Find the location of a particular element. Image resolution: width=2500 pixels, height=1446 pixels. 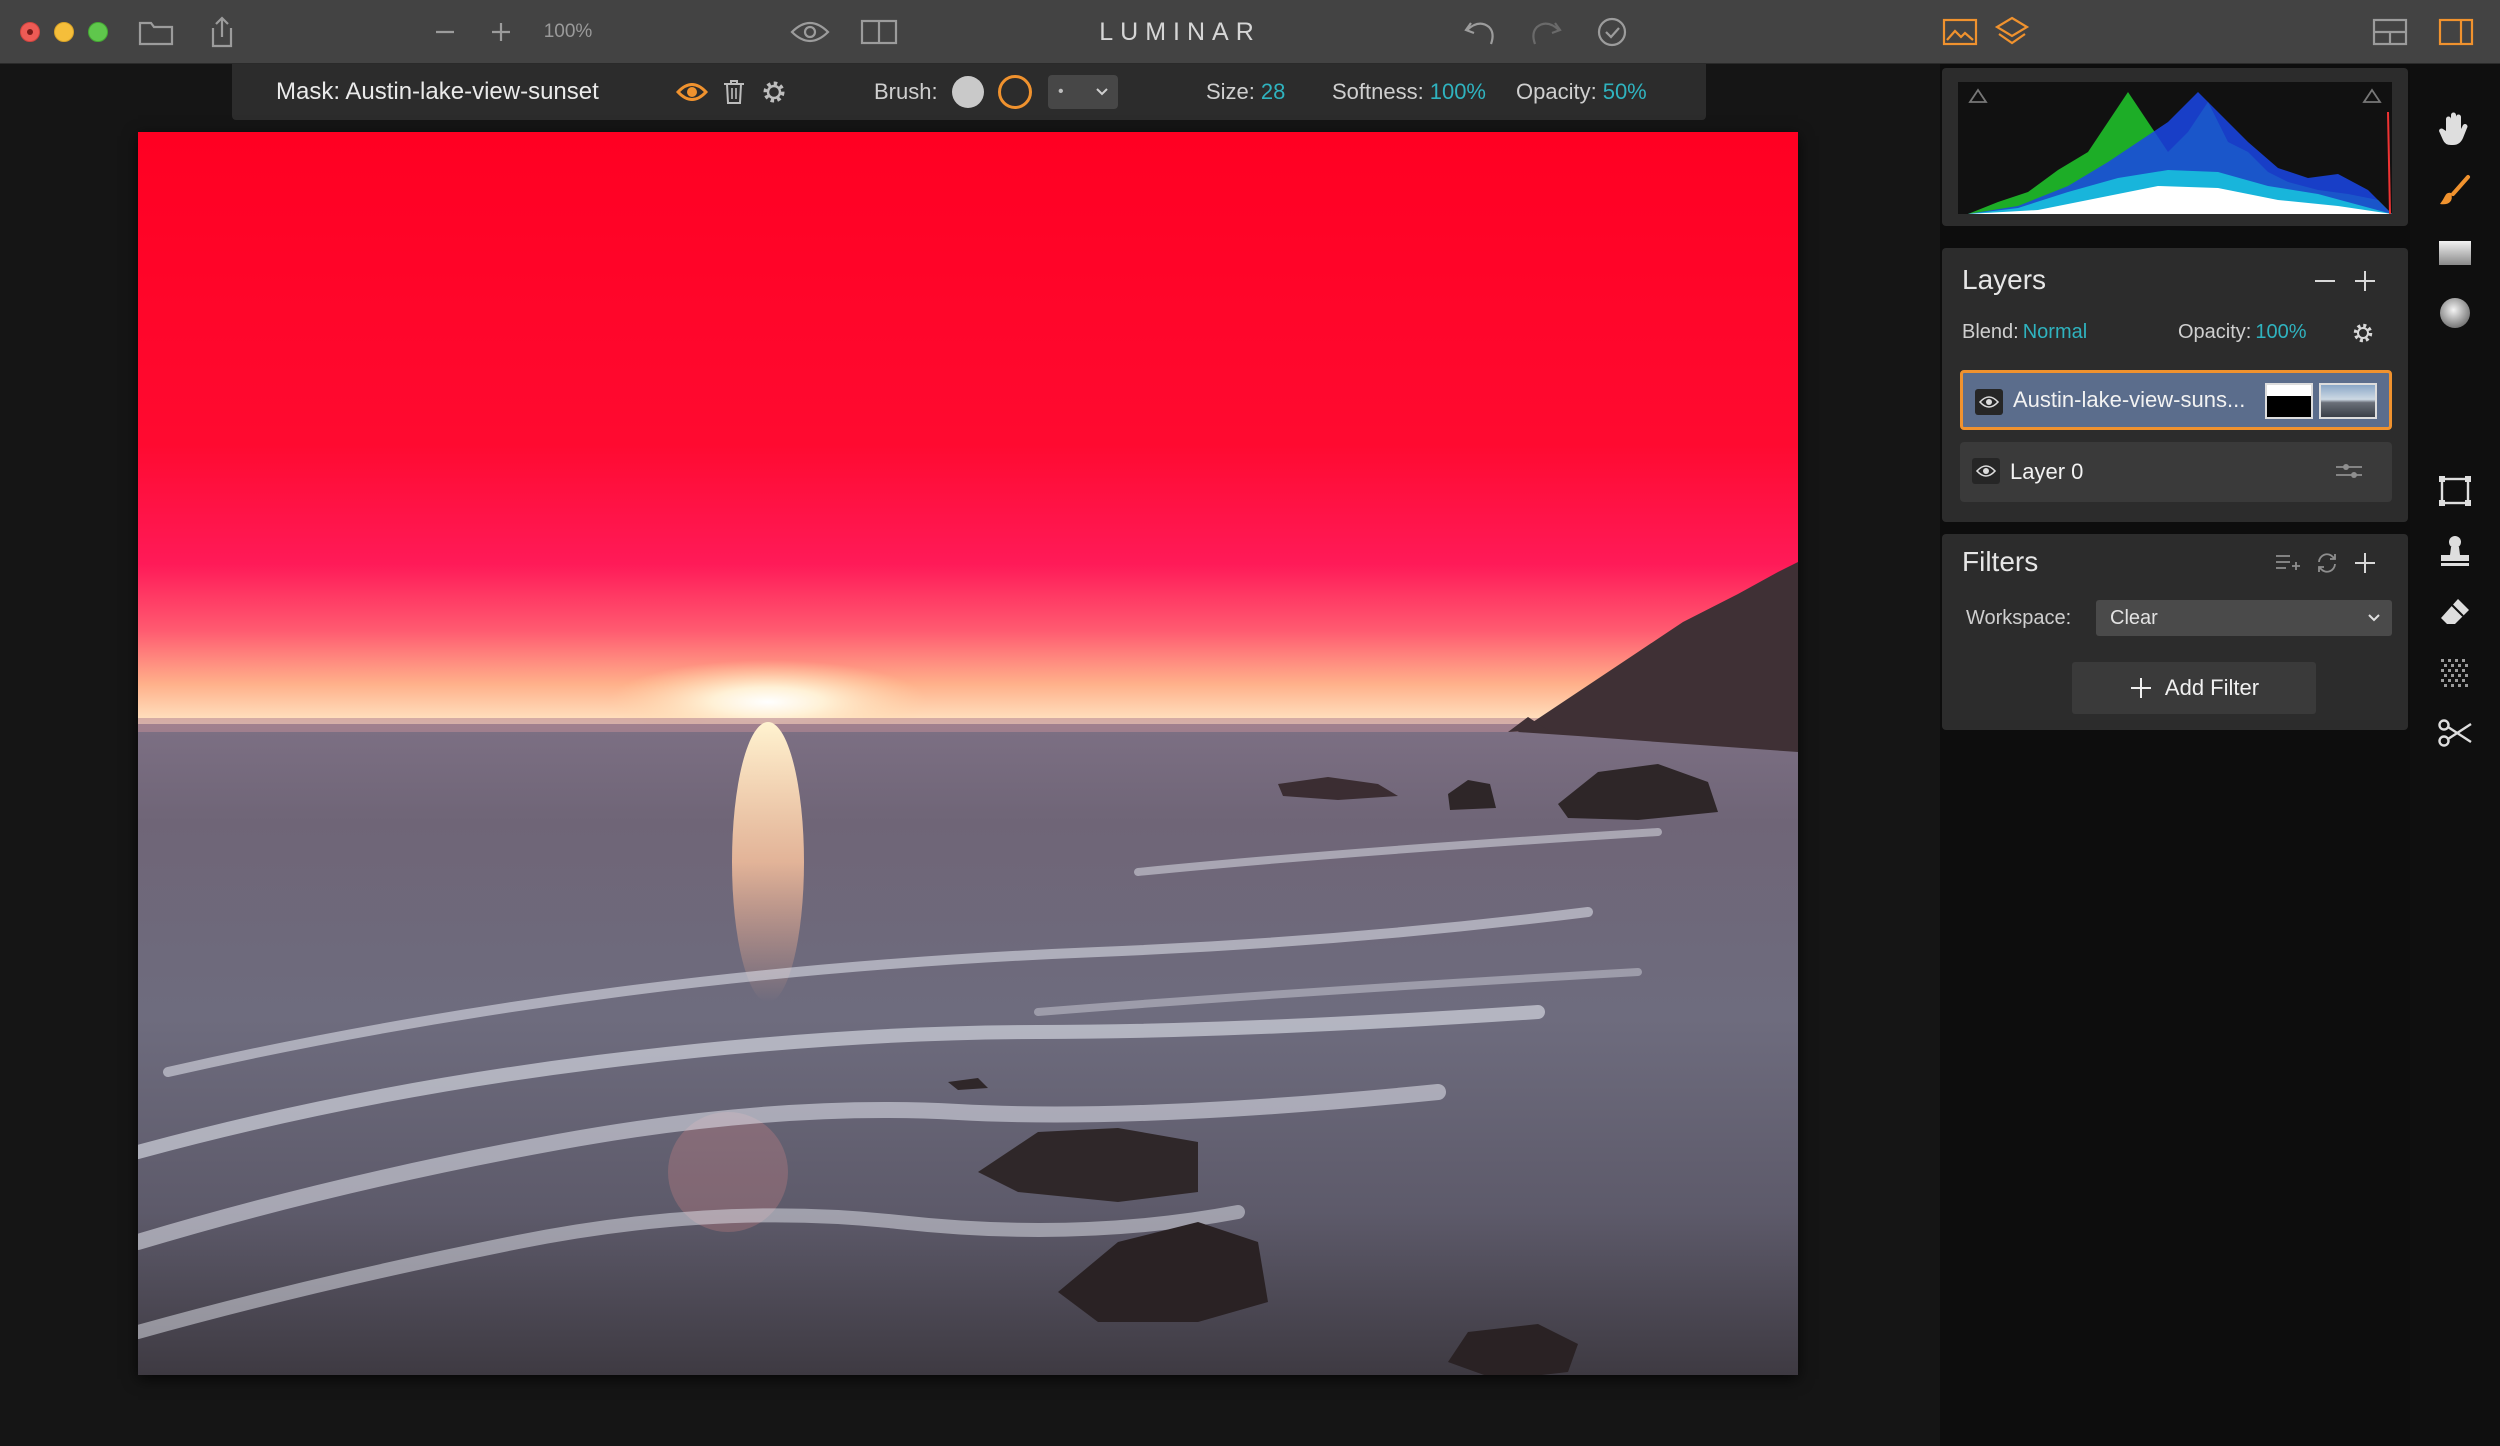

plus-icon is located at coordinates (2140, 688).